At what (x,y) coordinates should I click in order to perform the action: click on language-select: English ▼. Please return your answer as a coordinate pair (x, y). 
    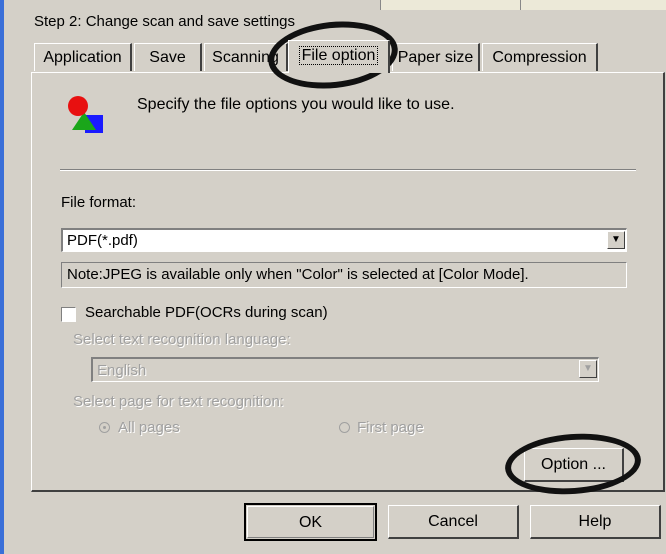
    Looking at the image, I should click on (345, 369).